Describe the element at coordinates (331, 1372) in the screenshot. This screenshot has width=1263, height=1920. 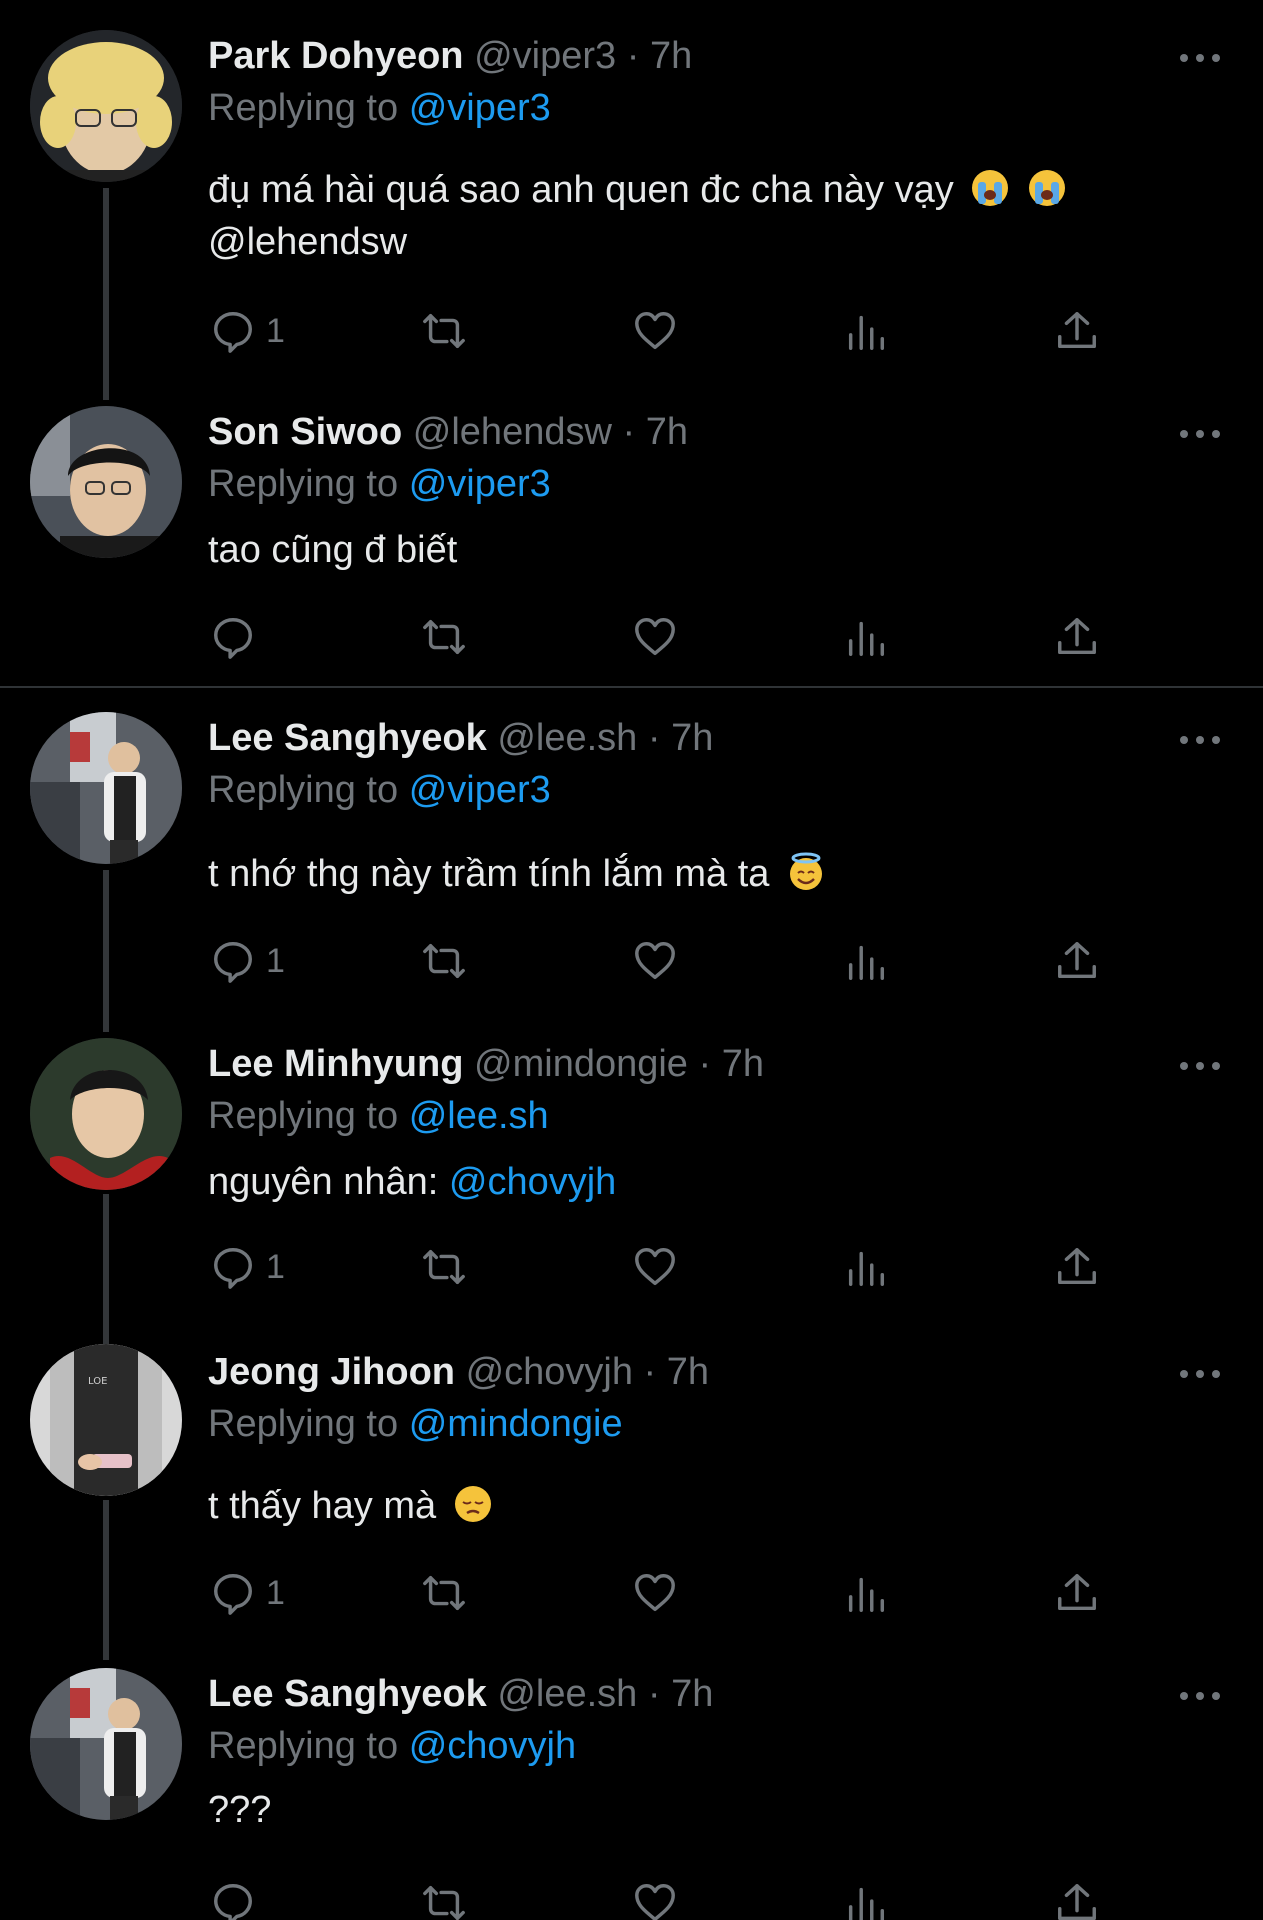
I see `display-name: Jeong Jihoon` at that location.